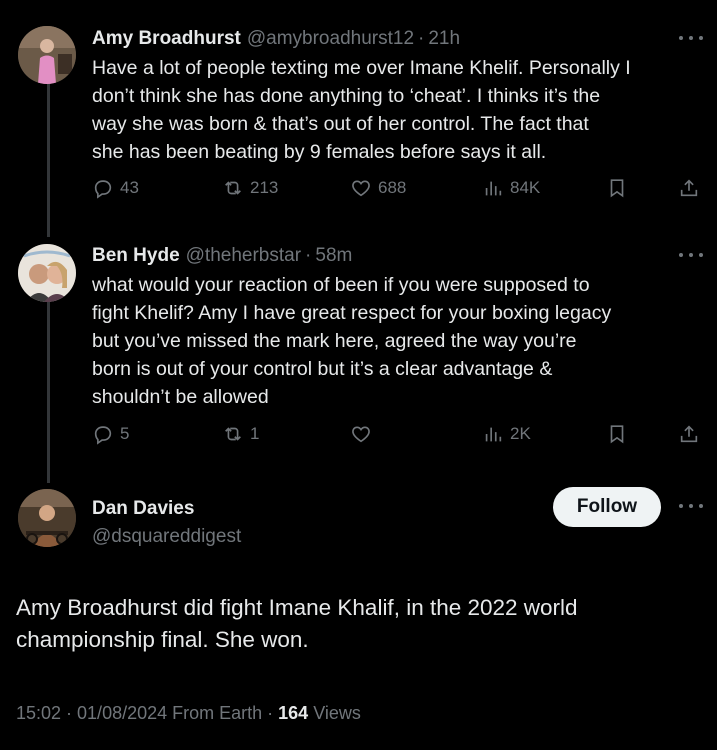 The image size is (717, 750). Describe the element at coordinates (166, 39) in the screenshot. I see `author-name: Amy Broadhurst` at that location.